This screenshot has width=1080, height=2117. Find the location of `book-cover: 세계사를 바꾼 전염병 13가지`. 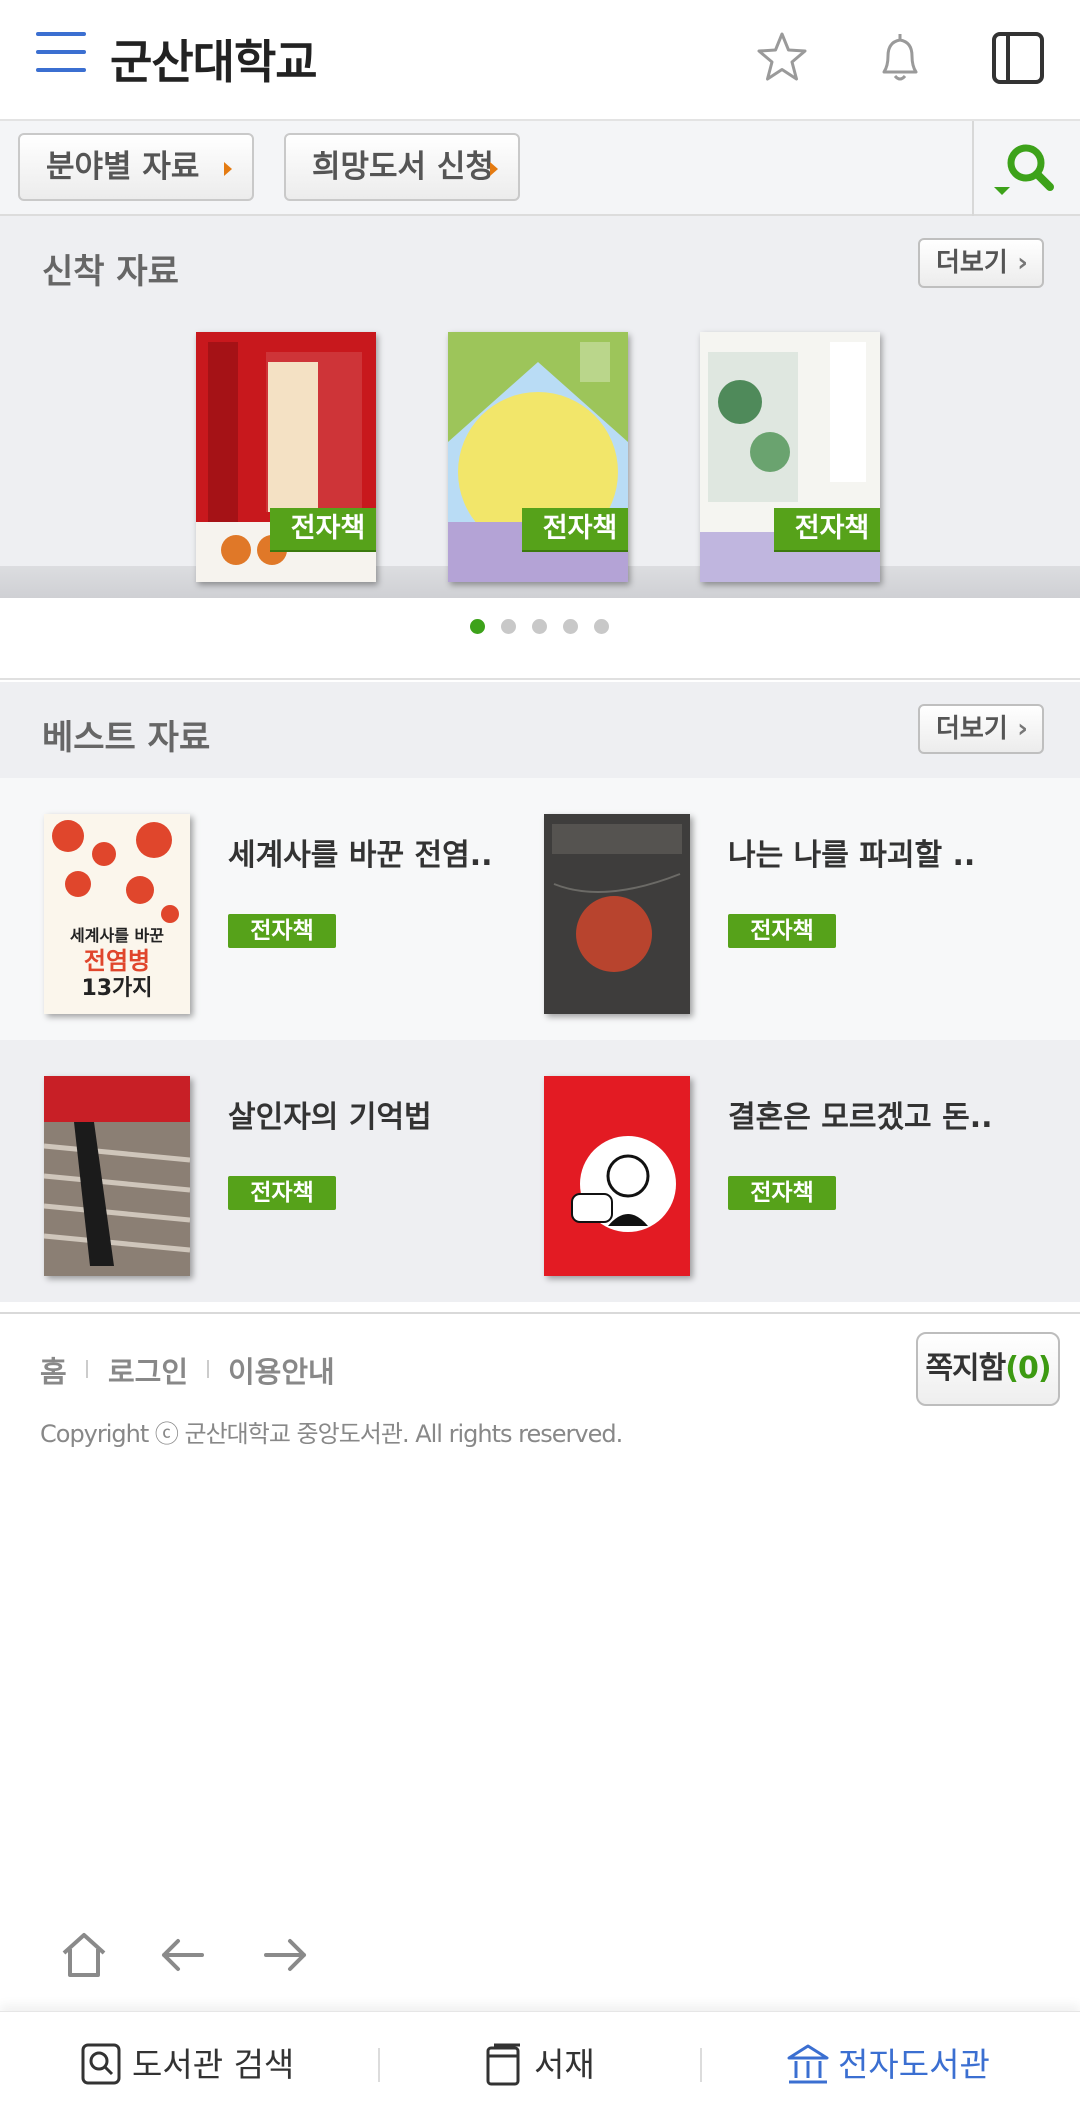

book-cover: 세계사를 바꾼 전염병 13가지 is located at coordinates (117, 914).